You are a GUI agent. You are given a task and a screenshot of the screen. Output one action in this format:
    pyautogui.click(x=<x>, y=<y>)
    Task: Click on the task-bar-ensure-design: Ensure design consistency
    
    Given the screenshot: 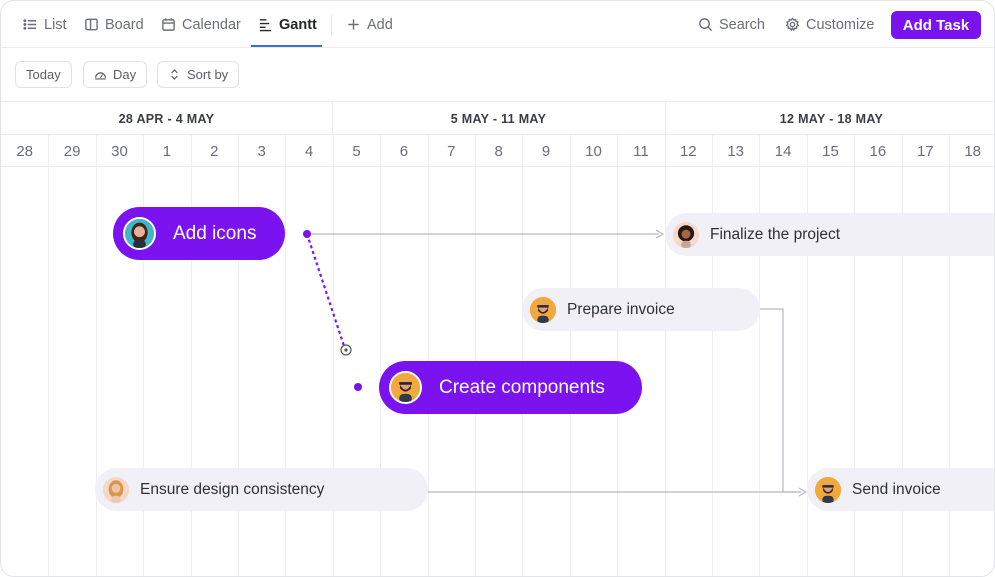 What is the action you would take?
    pyautogui.click(x=261, y=489)
    